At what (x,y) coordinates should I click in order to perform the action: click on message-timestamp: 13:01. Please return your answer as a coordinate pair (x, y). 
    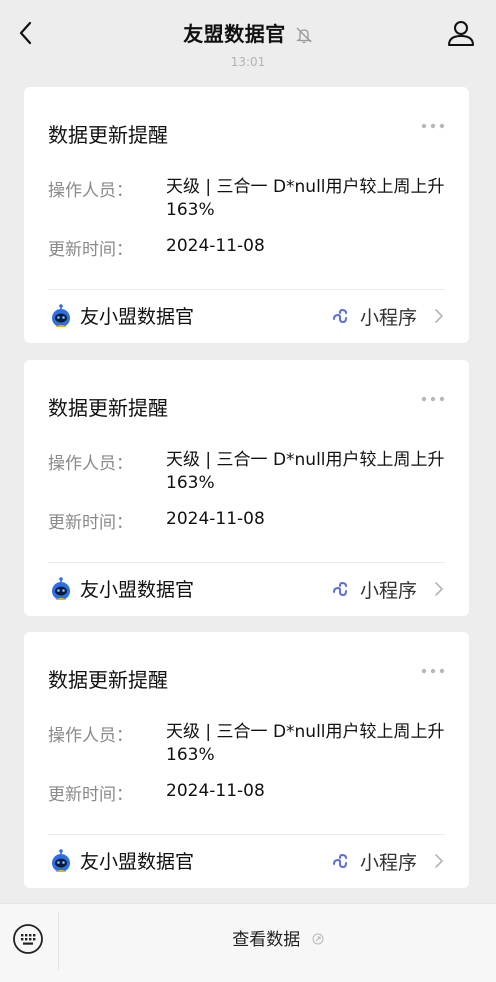
    Looking at the image, I should click on (248, 62).